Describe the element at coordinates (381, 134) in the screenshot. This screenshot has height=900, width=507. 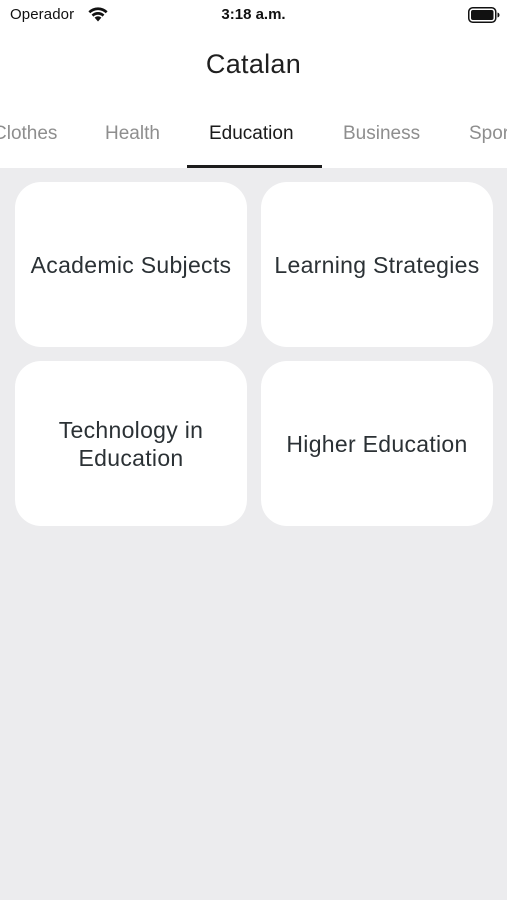
I see `tab-business: Business` at that location.